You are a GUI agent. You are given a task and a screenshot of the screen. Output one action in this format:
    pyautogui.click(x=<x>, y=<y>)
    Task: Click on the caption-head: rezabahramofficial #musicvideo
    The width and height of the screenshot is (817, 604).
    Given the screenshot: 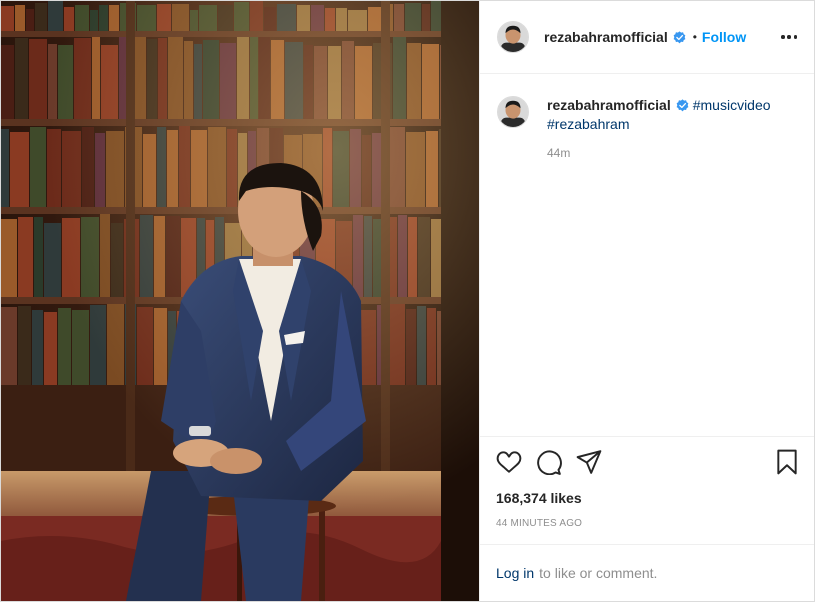 What is the action you would take?
    pyautogui.click(x=659, y=105)
    